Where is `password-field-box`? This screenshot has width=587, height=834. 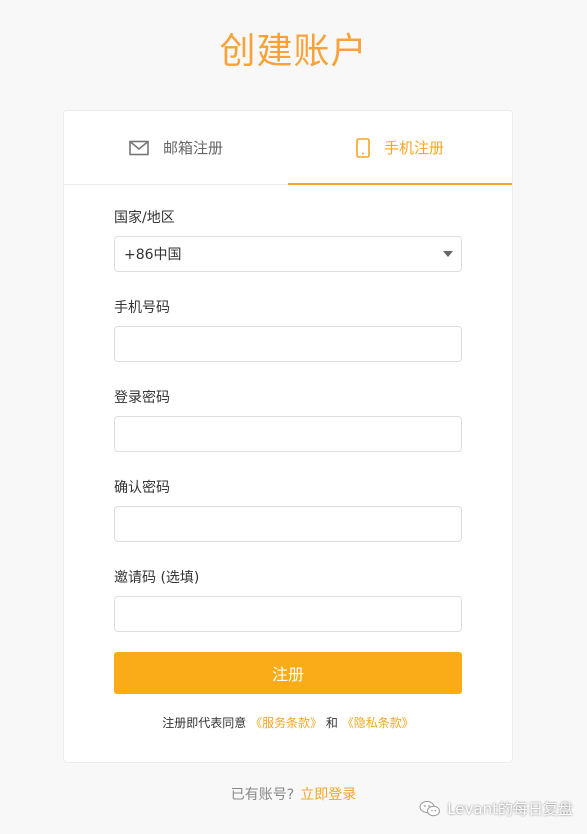 password-field-box is located at coordinates (288, 434).